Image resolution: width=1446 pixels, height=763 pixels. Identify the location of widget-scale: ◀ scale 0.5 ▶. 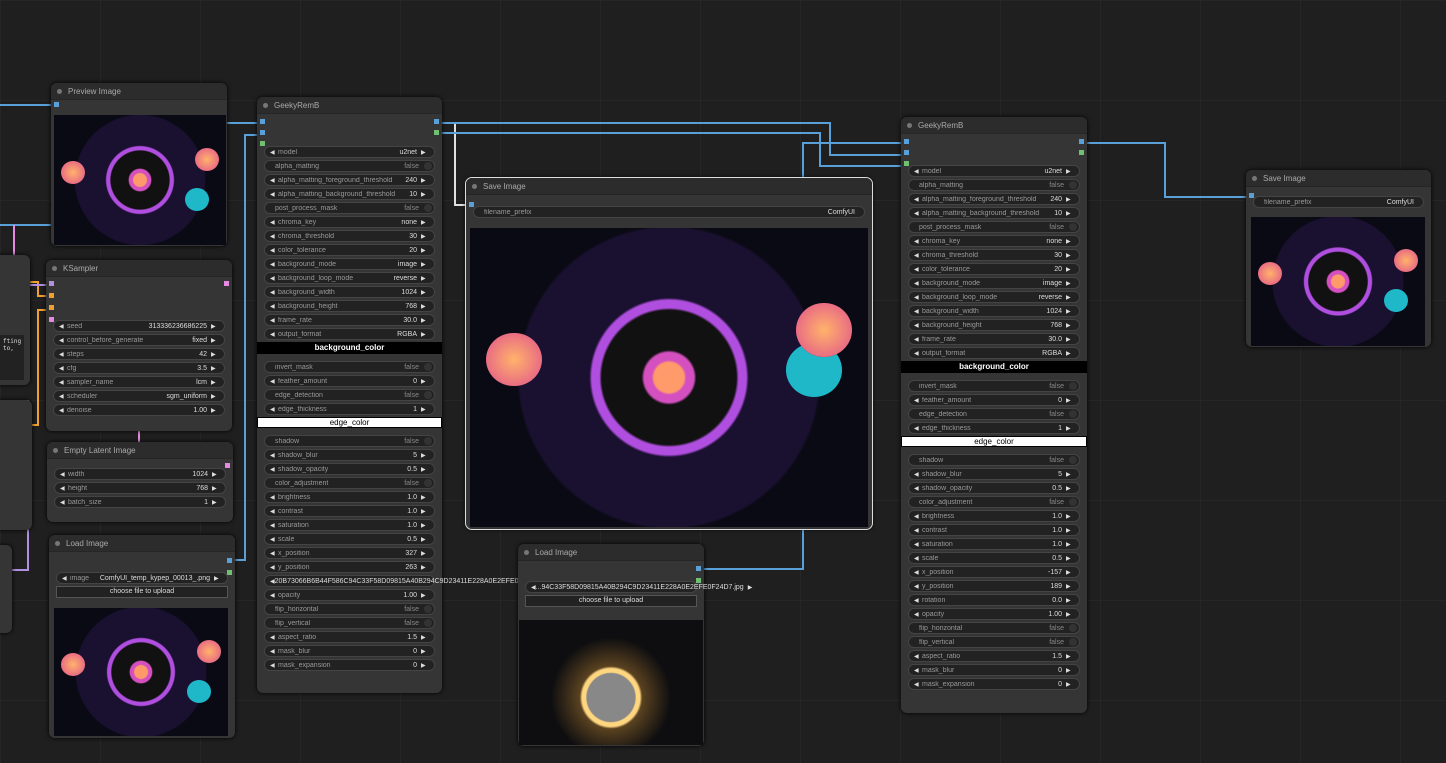
(994, 558).